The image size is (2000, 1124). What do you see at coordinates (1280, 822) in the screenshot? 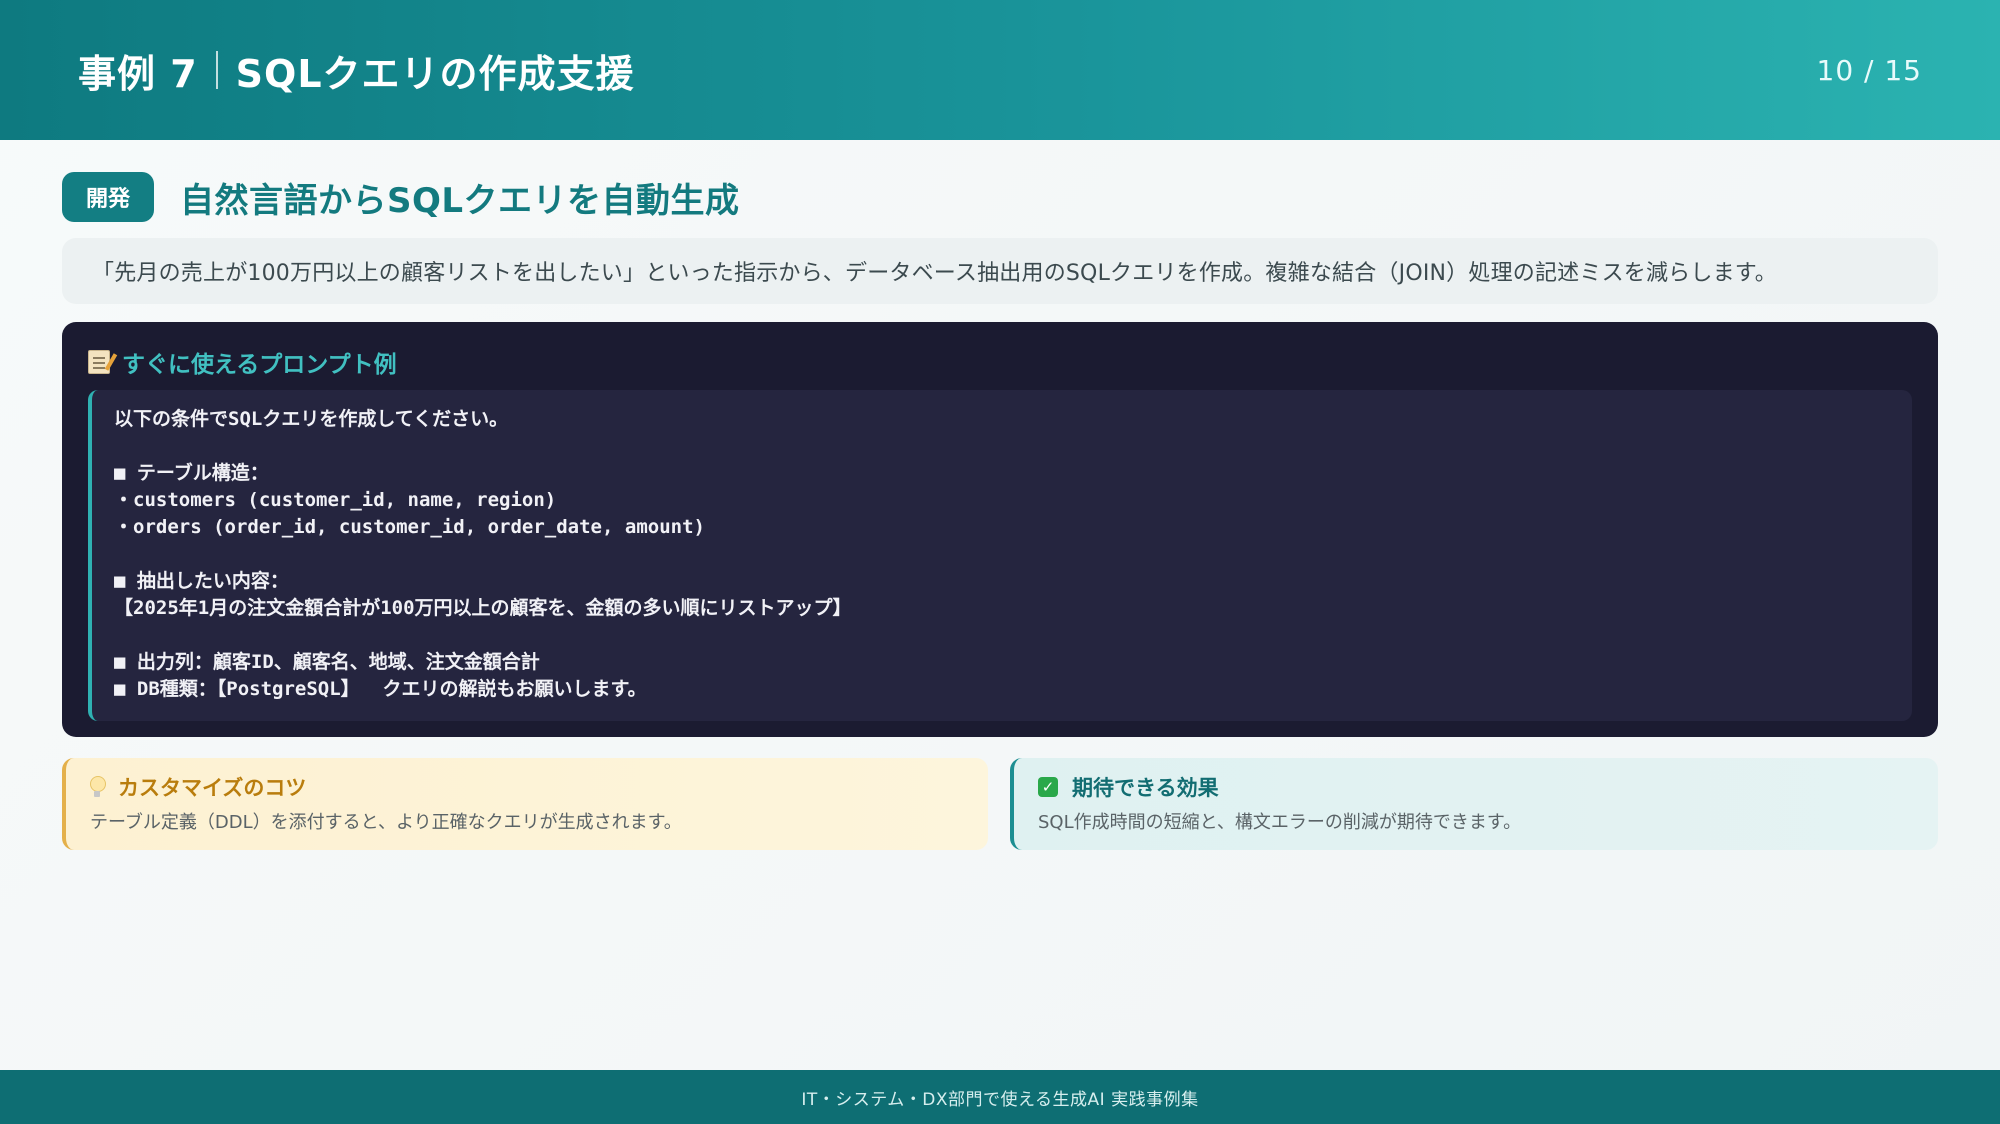
I see `effect-body: SQL作成時間の短縮と、構文エラーの削減が期待できます。` at bounding box center [1280, 822].